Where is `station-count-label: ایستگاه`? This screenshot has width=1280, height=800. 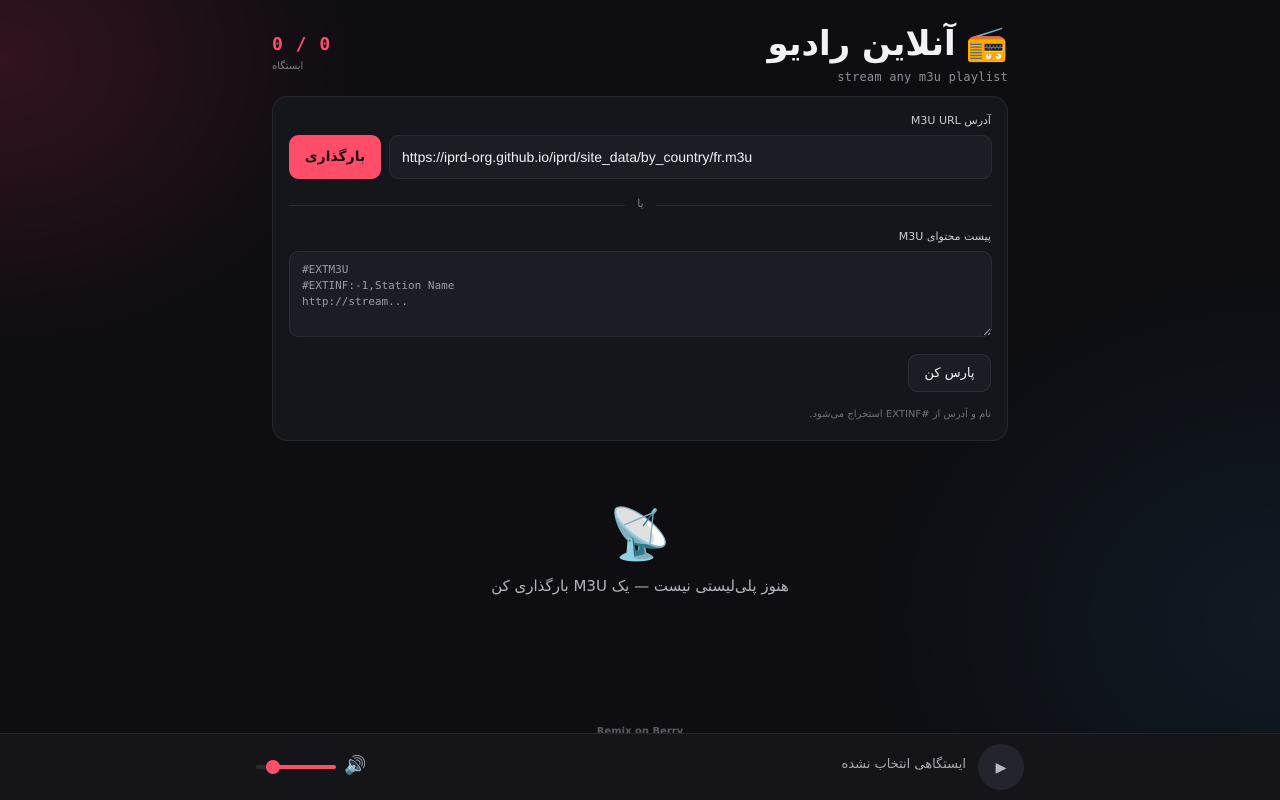
station-count-label: ایستگاه is located at coordinates (288, 66).